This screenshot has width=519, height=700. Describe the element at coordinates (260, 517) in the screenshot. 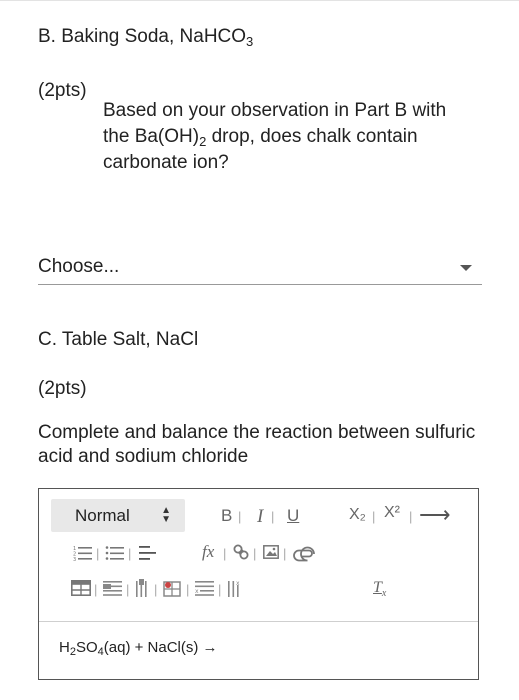

I see `italic-button: I` at that location.